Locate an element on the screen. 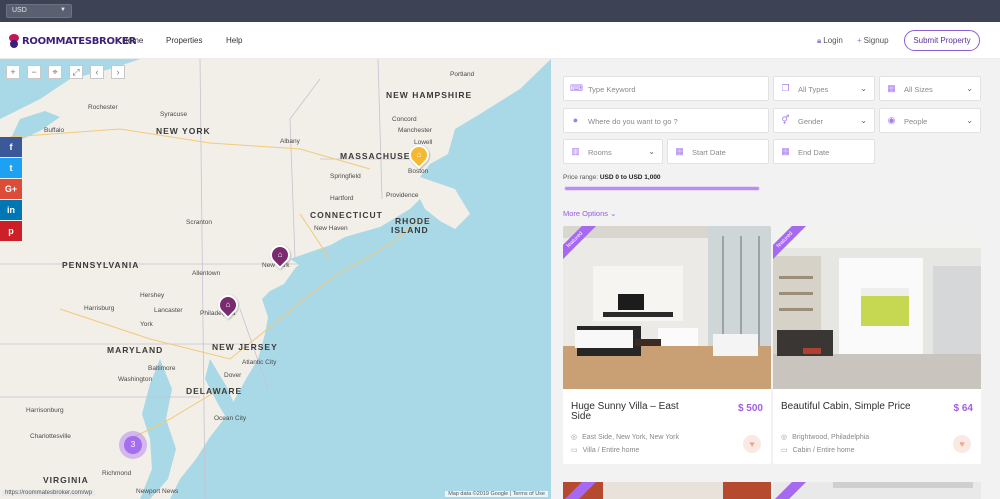  fullscreen-icon: ⤢ is located at coordinates (76, 72).